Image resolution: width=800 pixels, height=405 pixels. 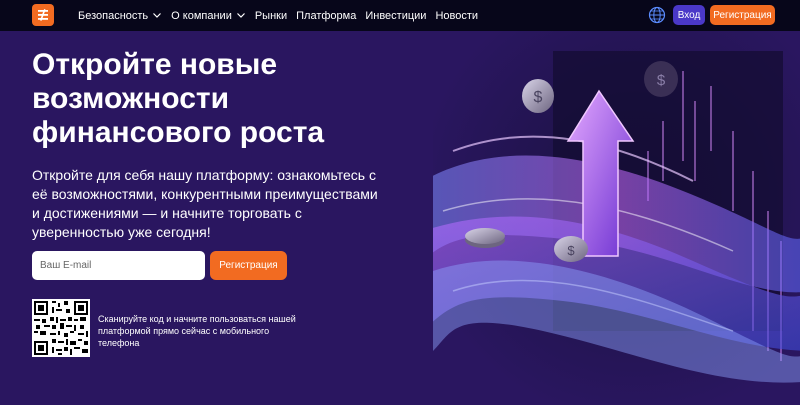 I want to click on nav-item-label: Безопасность, so click(x=113, y=15).